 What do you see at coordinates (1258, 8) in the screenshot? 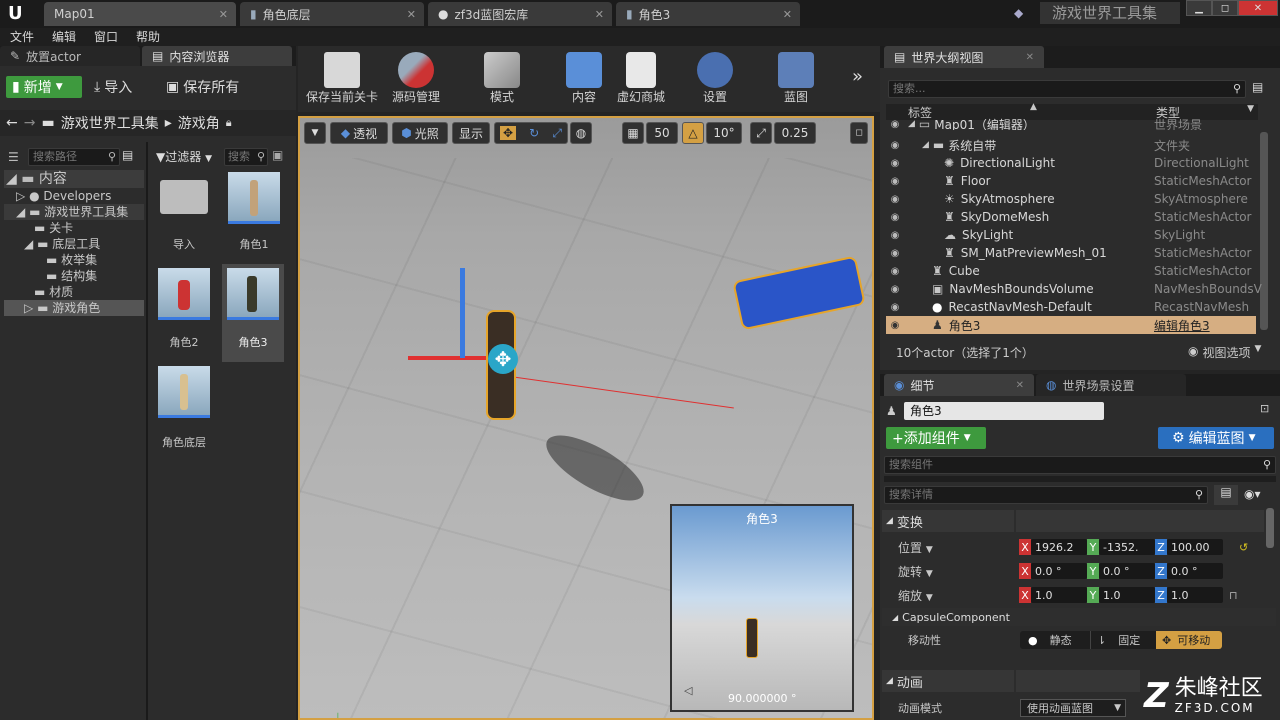
I see `close-window-button: ✕` at bounding box center [1258, 8].